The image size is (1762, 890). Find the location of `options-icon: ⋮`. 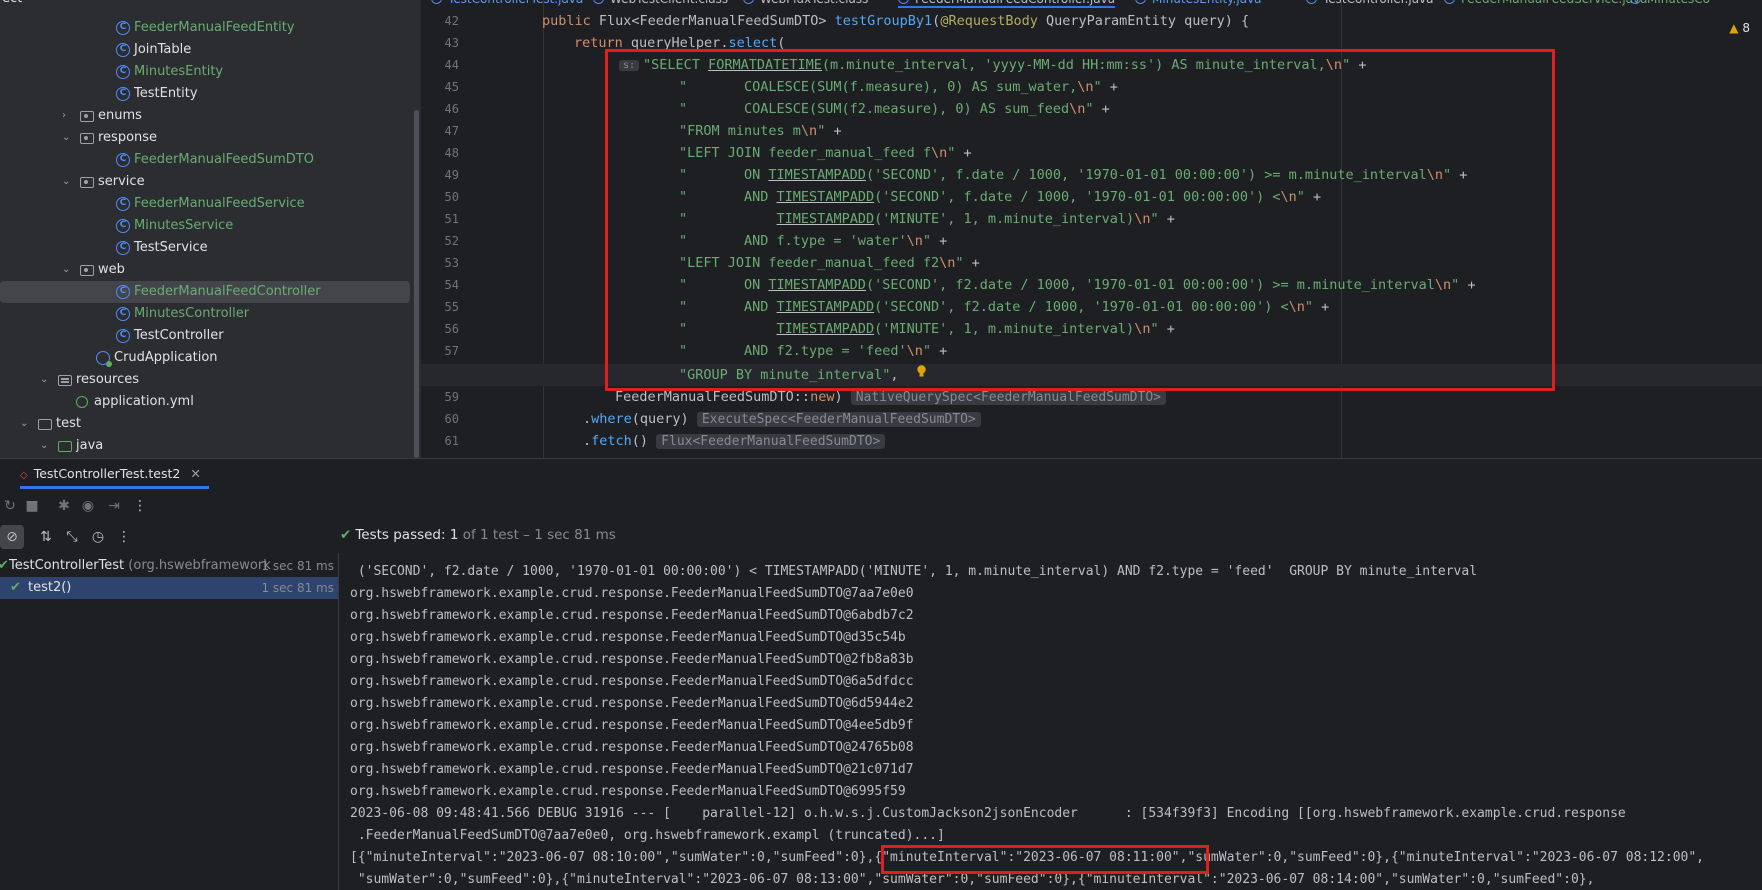

options-icon: ⋮ is located at coordinates (124, 537).